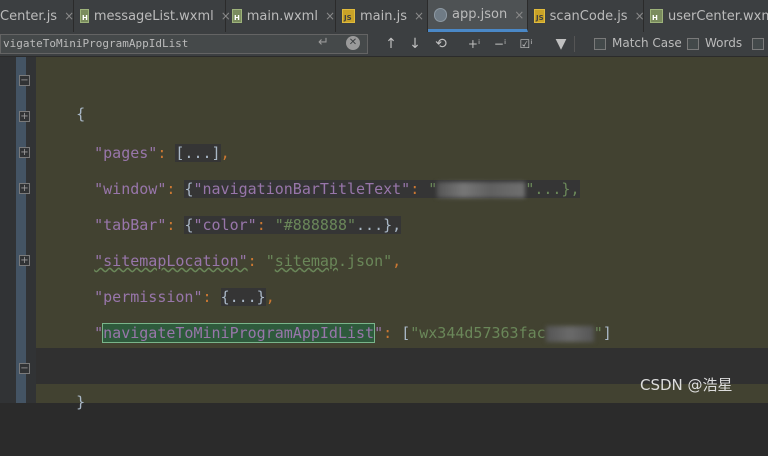  Describe the element at coordinates (397, 261) in the screenshot. I see `comma: ,` at that location.